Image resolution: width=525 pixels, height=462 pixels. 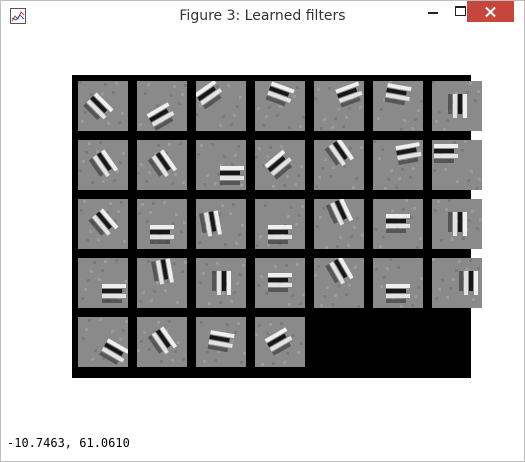 What do you see at coordinates (262, 16) in the screenshot?
I see `title-bar: Figure 3: Learned filters` at bounding box center [262, 16].